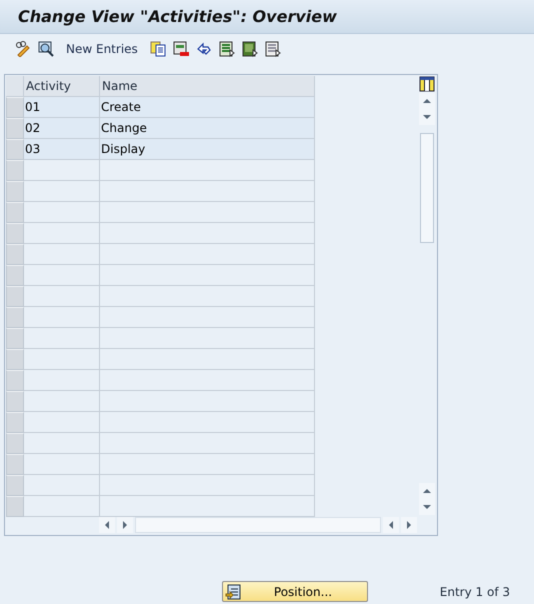  What do you see at coordinates (62, 128) in the screenshot?
I see `table-cell: 02` at bounding box center [62, 128].